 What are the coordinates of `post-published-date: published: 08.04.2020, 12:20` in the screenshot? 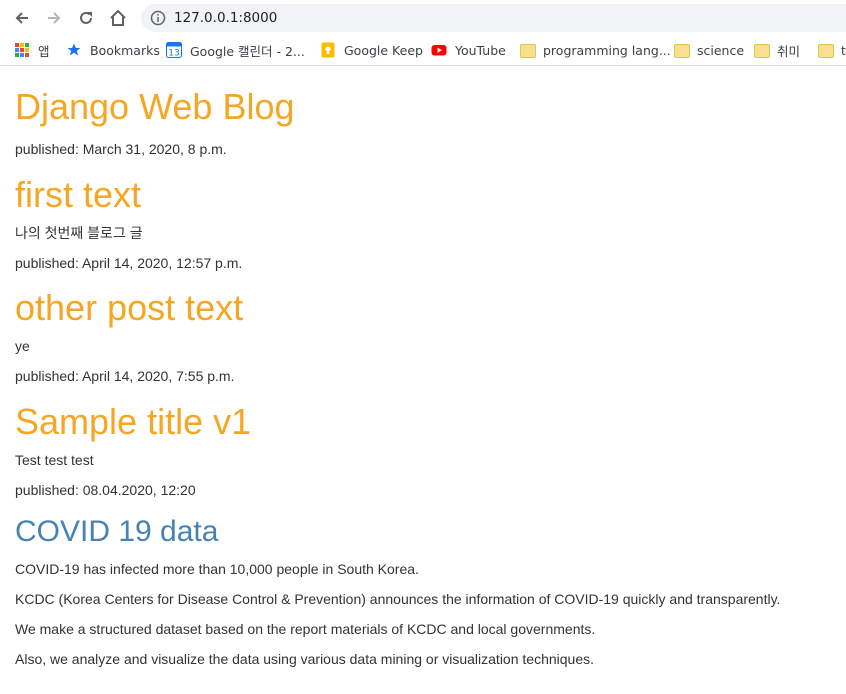 It's located at (105, 490).